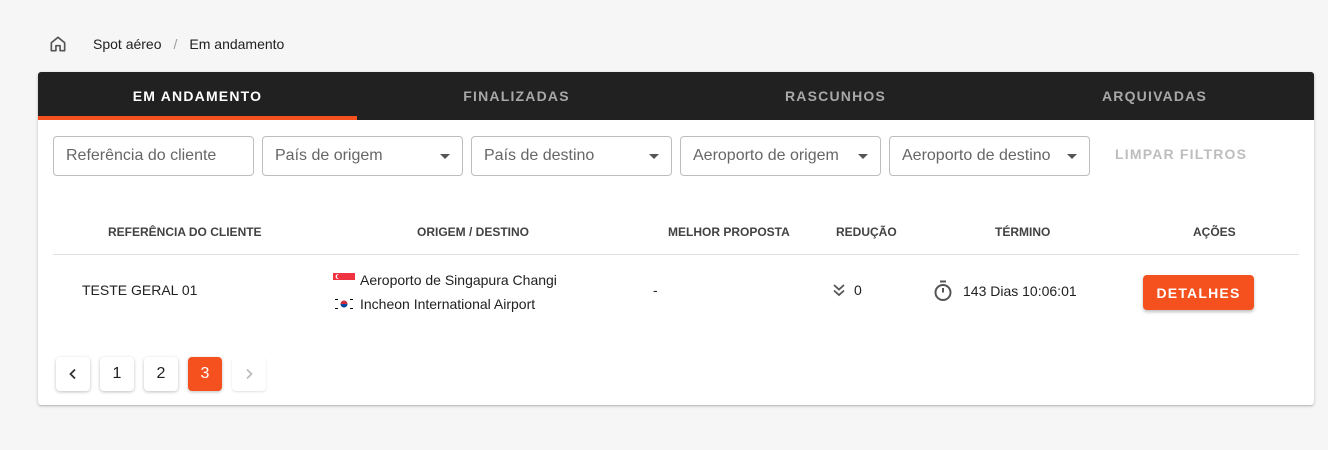 Image resolution: width=1328 pixels, height=450 pixels. What do you see at coordinates (516, 96) in the screenshot?
I see `tab-finalizadas: FINALIZADAS` at bounding box center [516, 96].